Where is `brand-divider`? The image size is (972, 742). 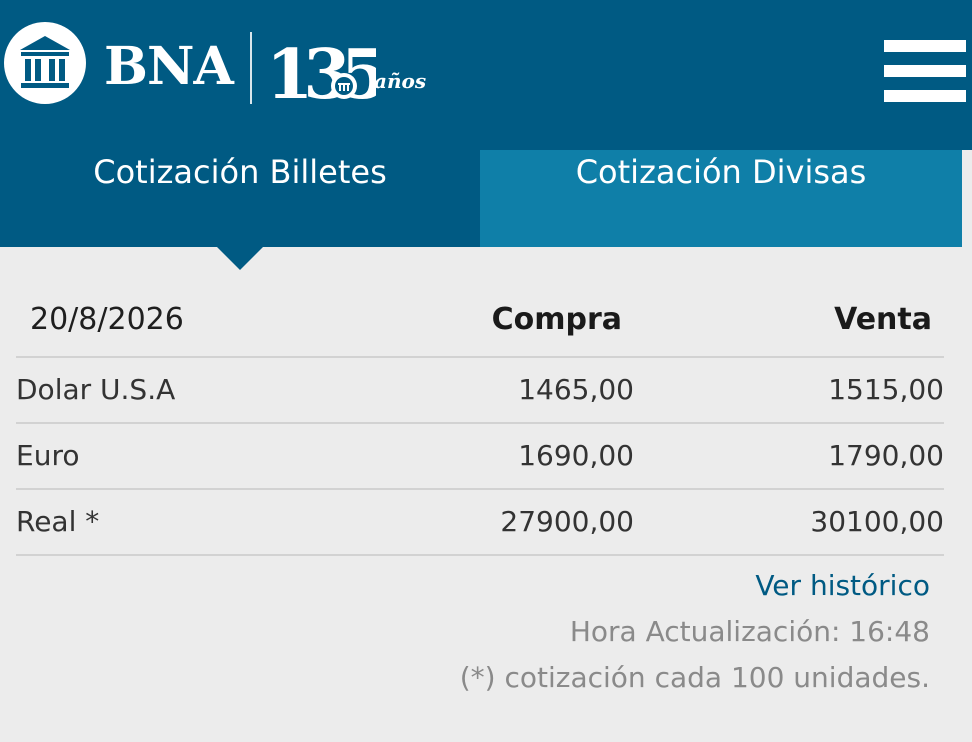 brand-divider is located at coordinates (251, 68).